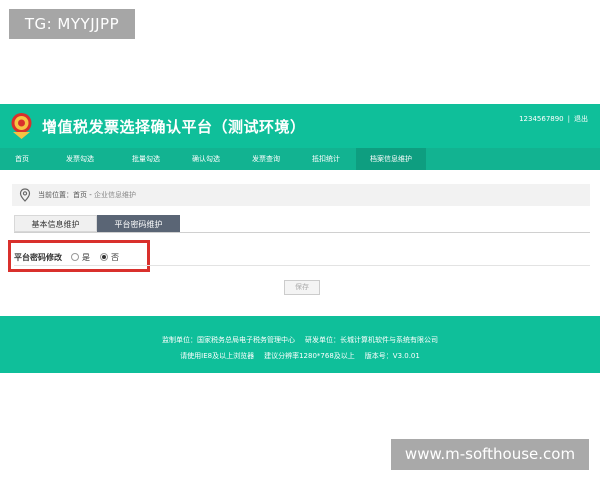 Image resolution: width=600 pixels, height=480 pixels. I want to click on nav-item-6: 档案信息维护, so click(391, 159).